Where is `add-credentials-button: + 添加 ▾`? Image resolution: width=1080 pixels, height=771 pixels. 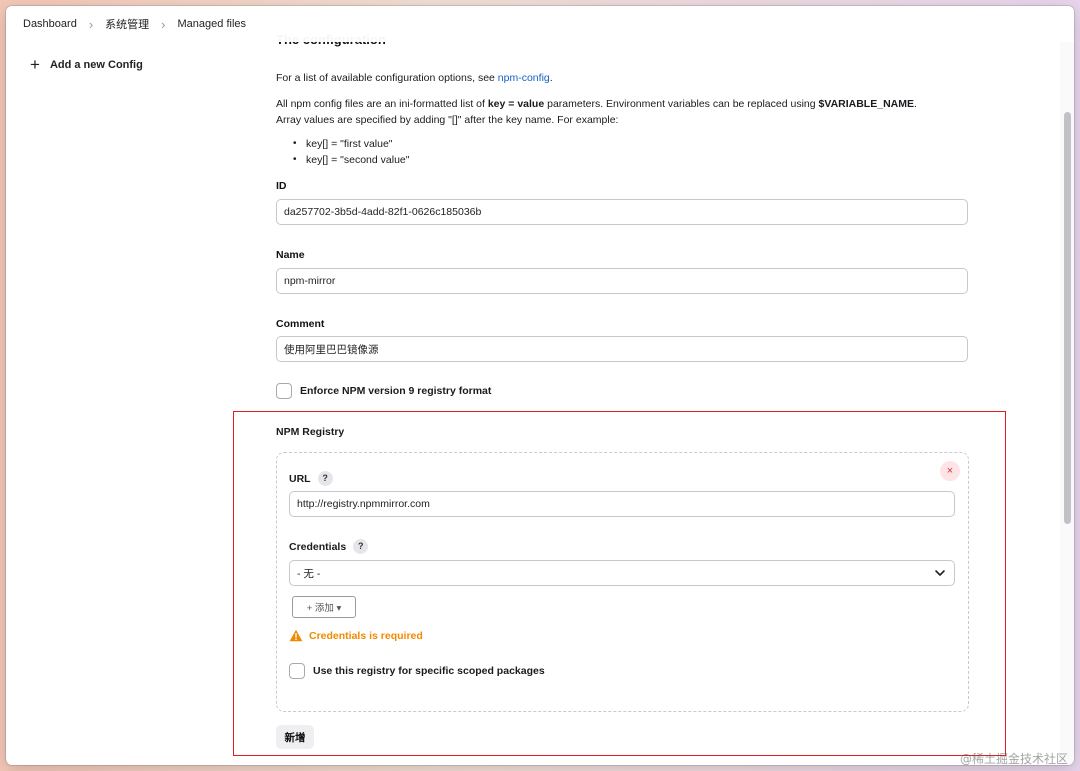 add-credentials-button: + 添加 ▾ is located at coordinates (324, 607).